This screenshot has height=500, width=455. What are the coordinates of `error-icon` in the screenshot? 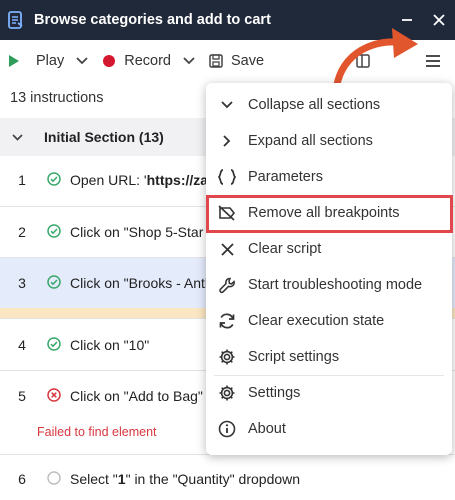 It's located at (54, 395).